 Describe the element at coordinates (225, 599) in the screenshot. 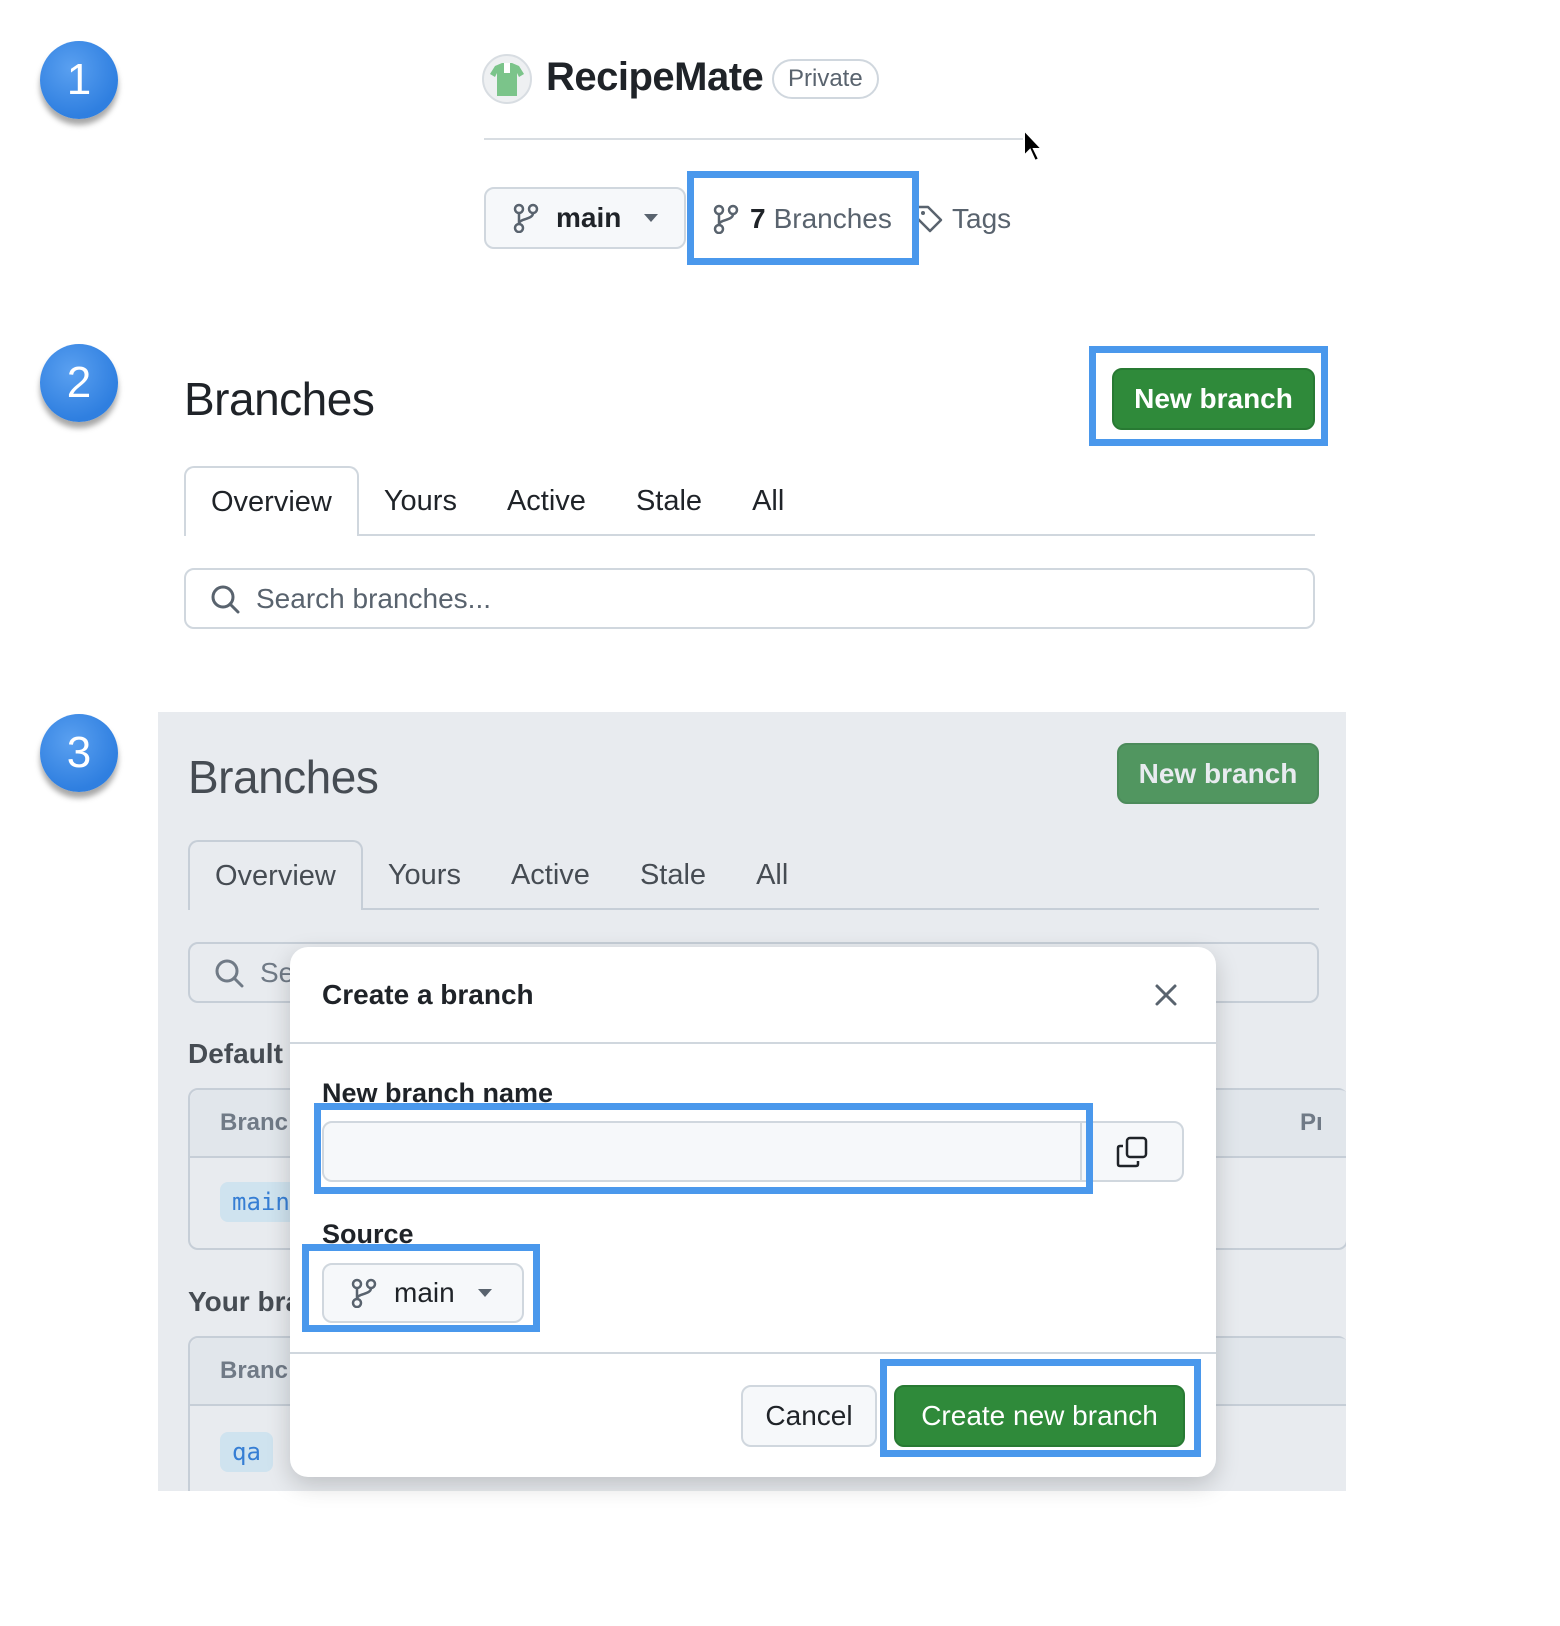

I see `search-icon` at that location.